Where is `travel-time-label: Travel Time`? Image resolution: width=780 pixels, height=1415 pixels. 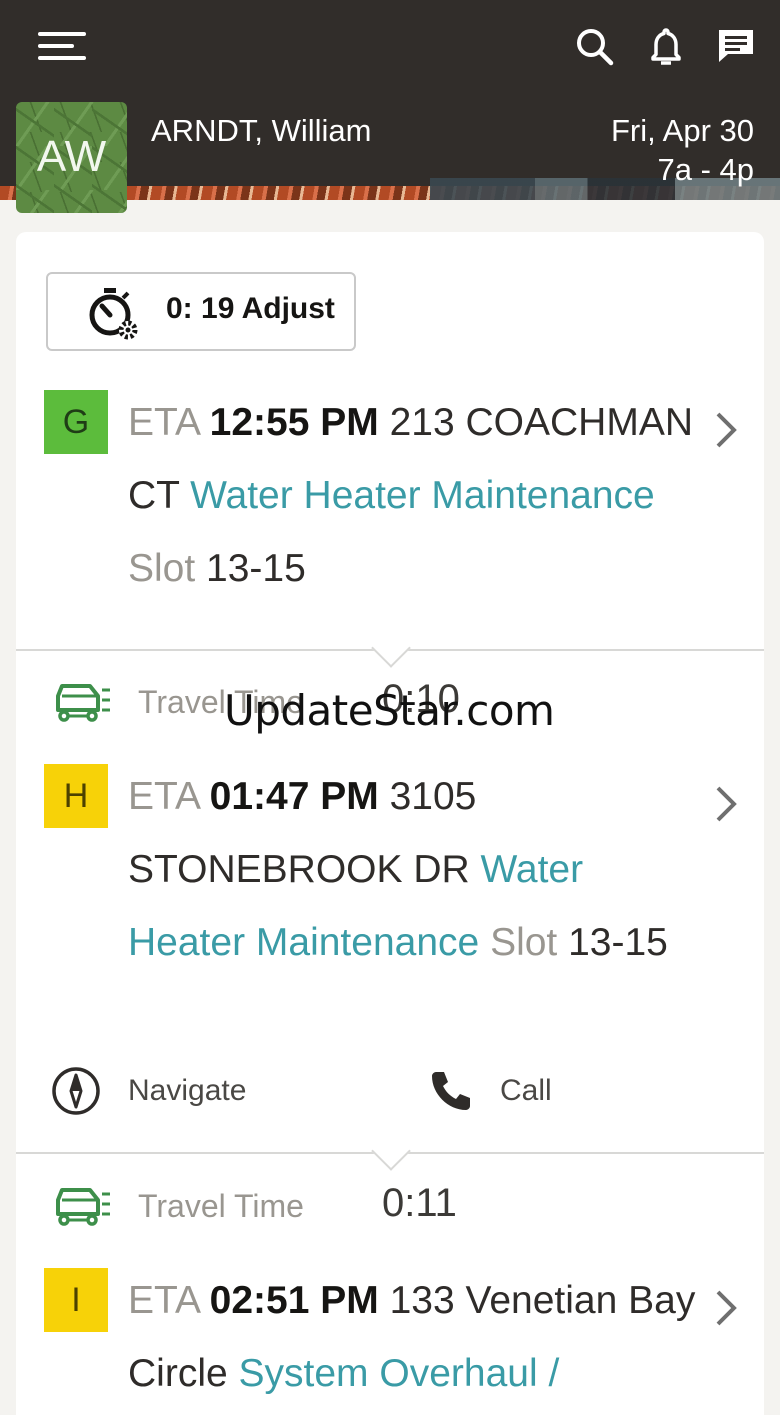
travel-time-label: Travel Time is located at coordinates (221, 1206).